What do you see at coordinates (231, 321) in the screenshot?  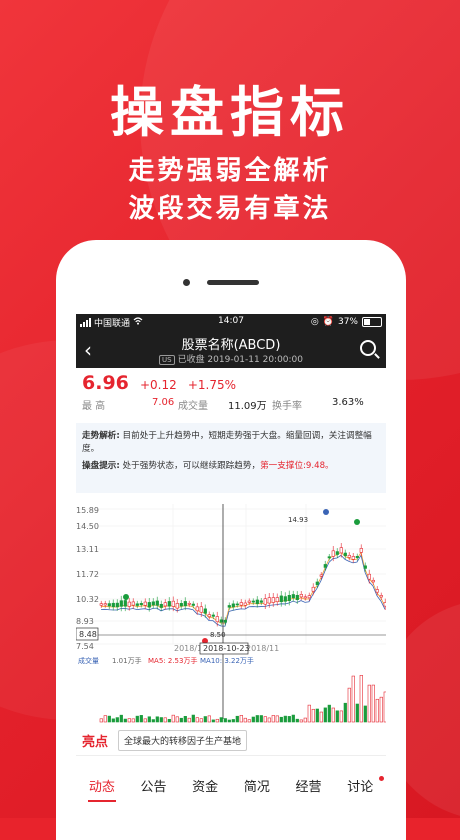 I see `status-time: 14:07` at bounding box center [231, 321].